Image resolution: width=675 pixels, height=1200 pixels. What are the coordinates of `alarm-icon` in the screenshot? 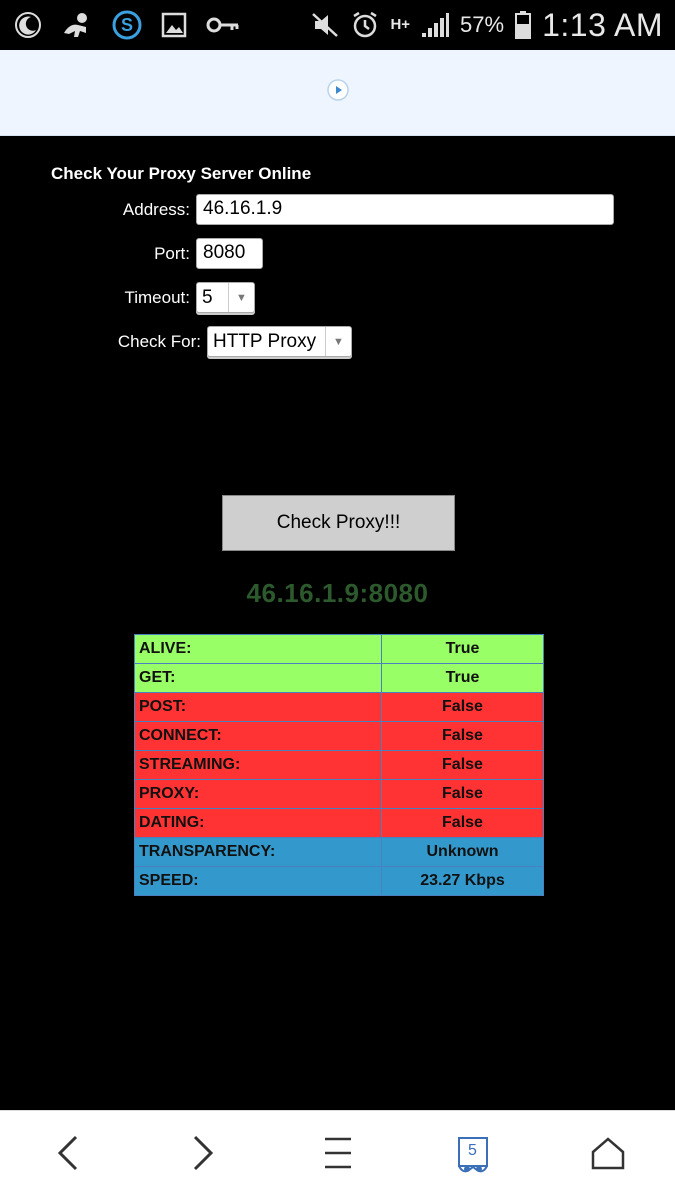 It's located at (365, 25).